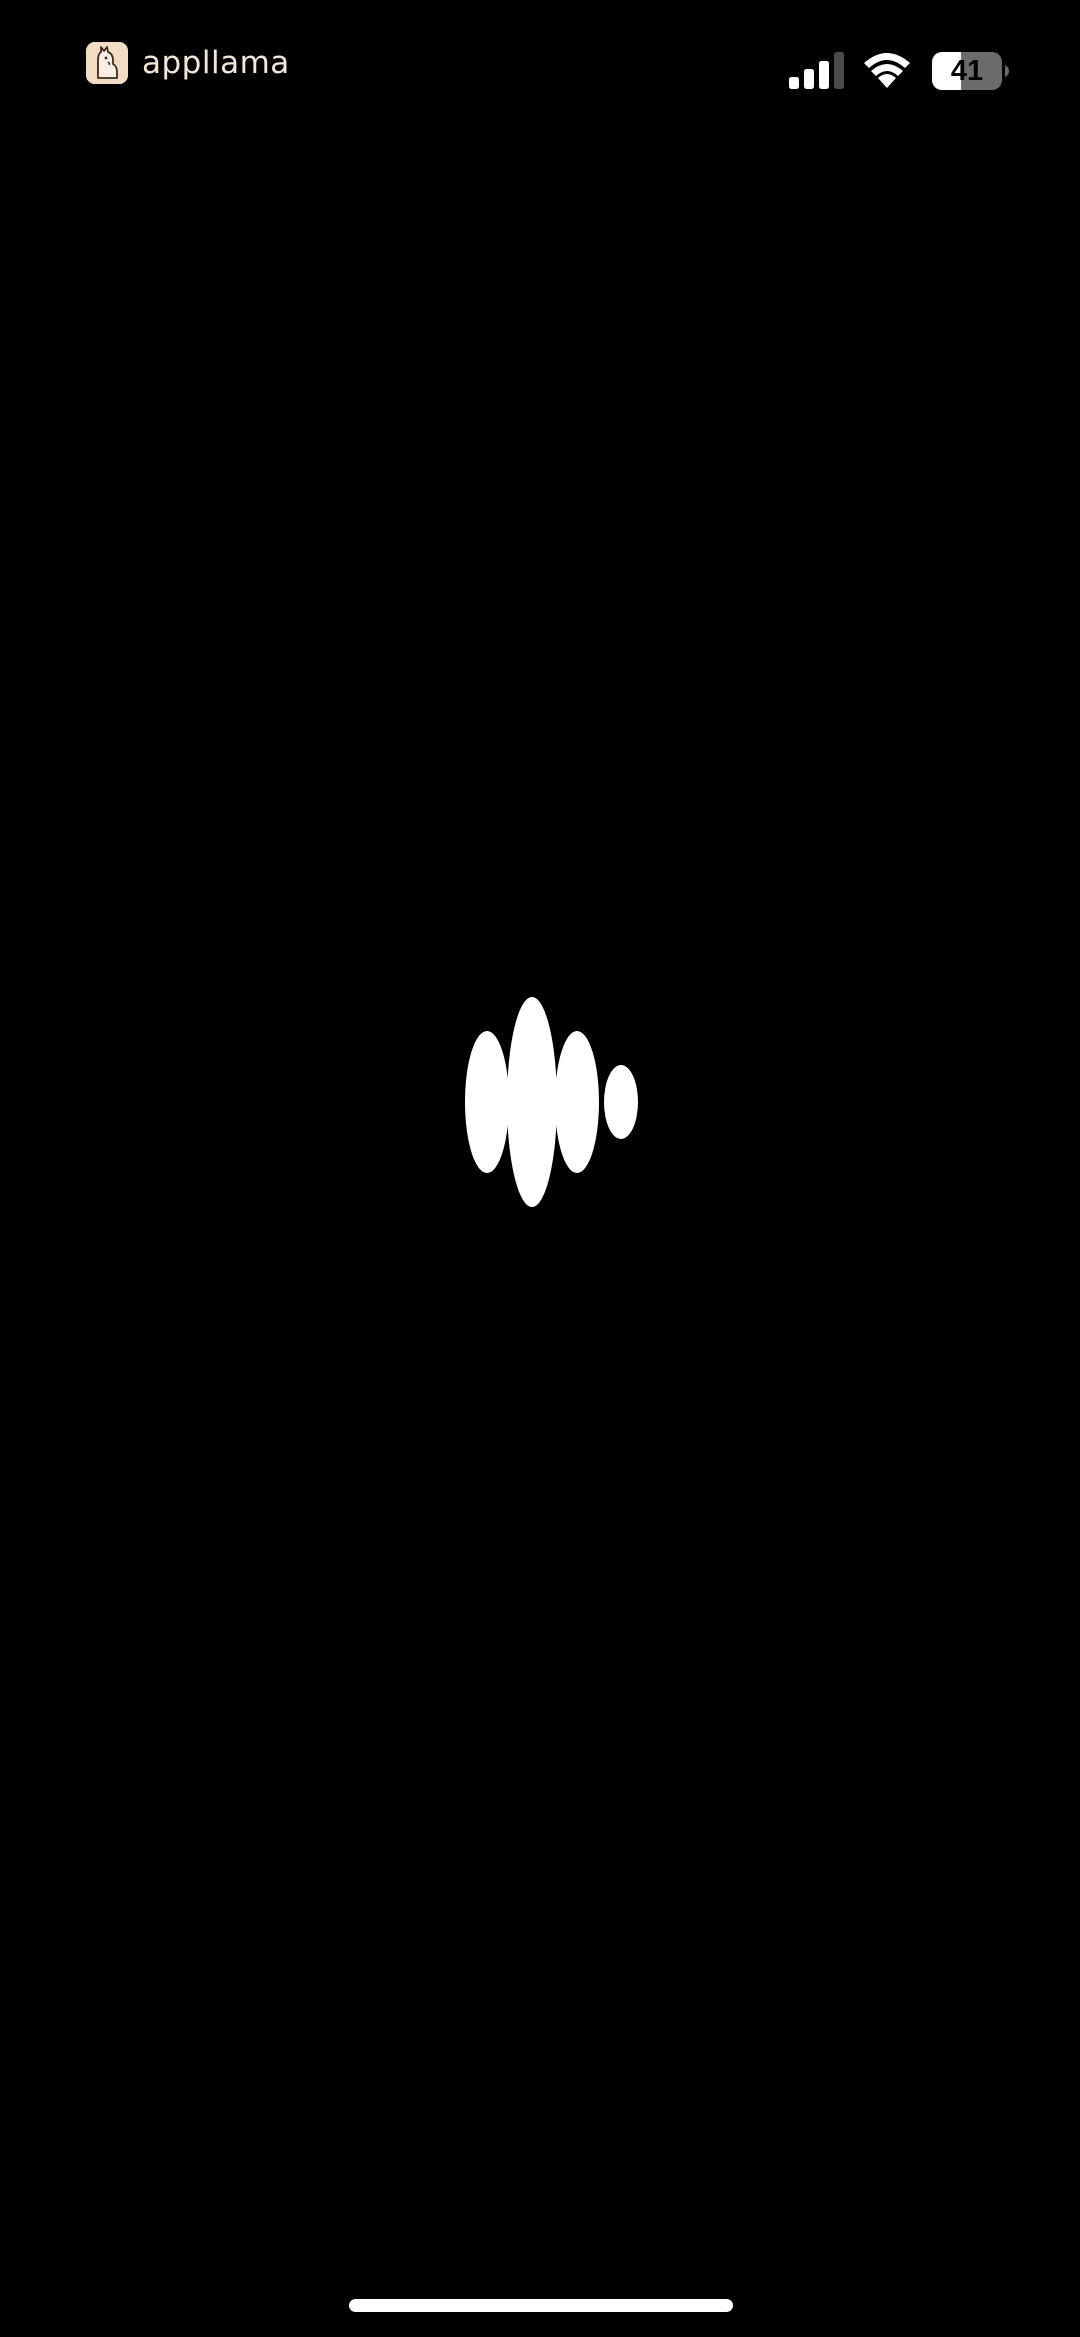 The height and width of the screenshot is (2337, 1080). I want to click on app-branding: appllama, so click(188, 63).